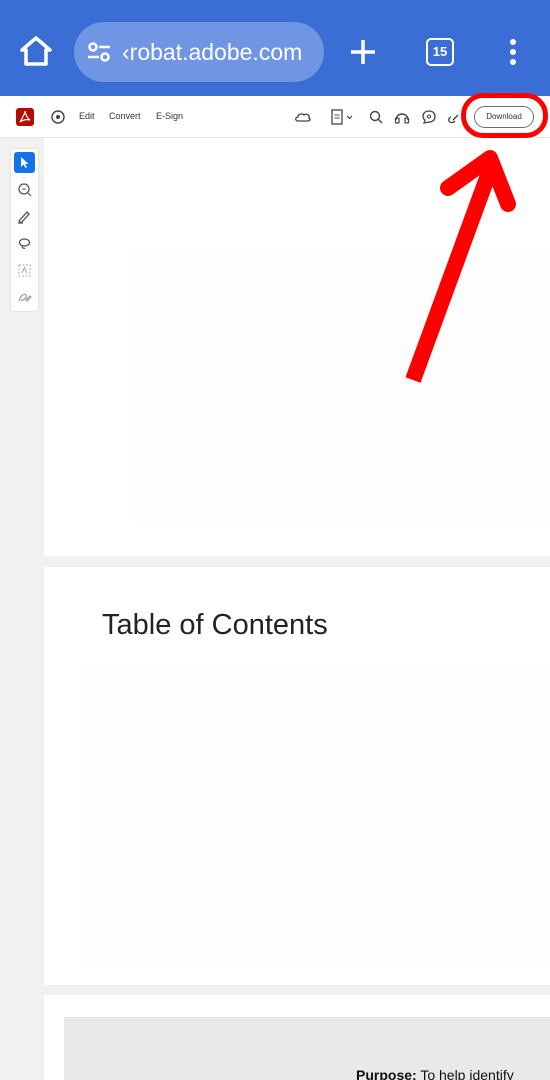 This screenshot has height=1080, width=550. Describe the element at coordinates (169, 116) in the screenshot. I see `esign-menu: E-Sign` at that location.